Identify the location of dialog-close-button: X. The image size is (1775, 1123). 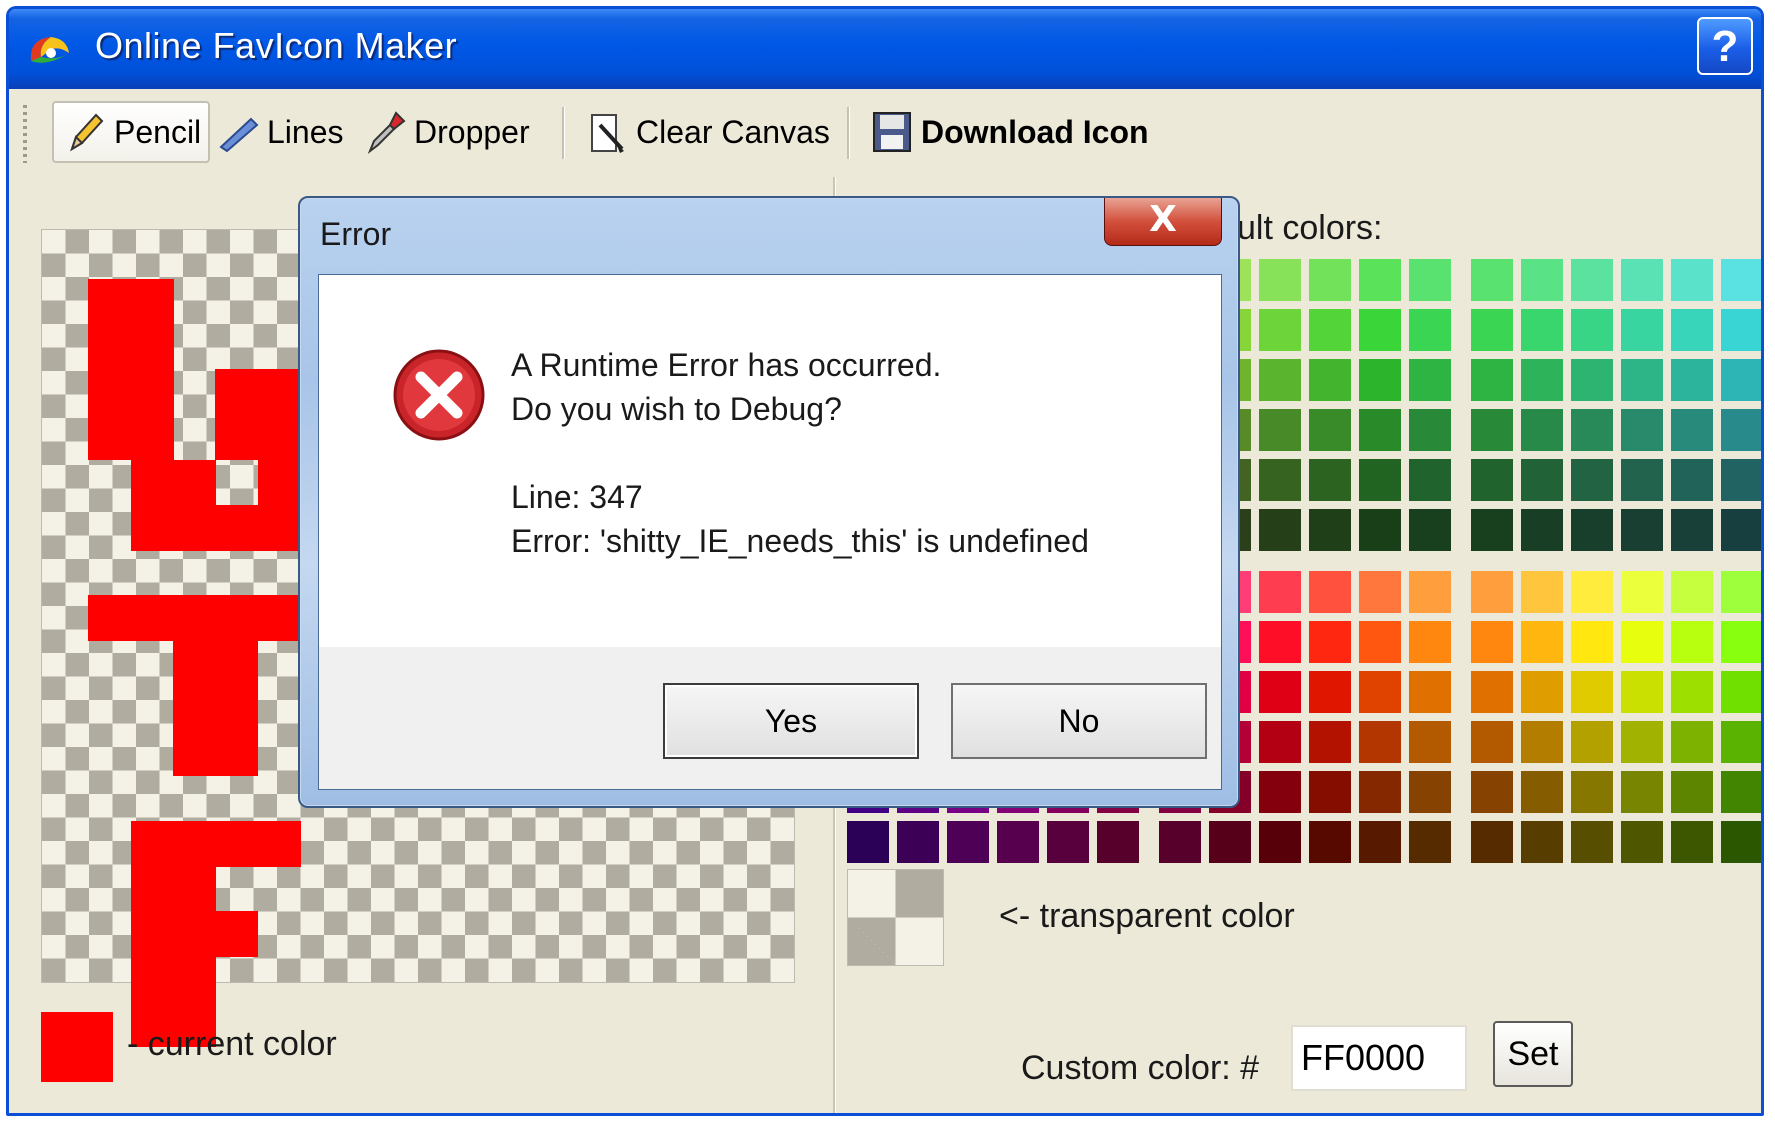
(1163, 222).